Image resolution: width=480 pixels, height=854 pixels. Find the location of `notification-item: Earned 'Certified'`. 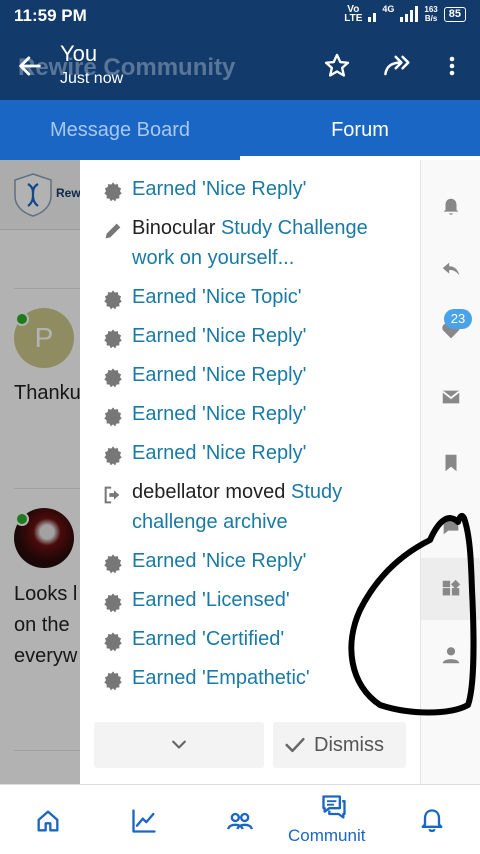

notification-item: Earned 'Certified' is located at coordinates (250, 639).